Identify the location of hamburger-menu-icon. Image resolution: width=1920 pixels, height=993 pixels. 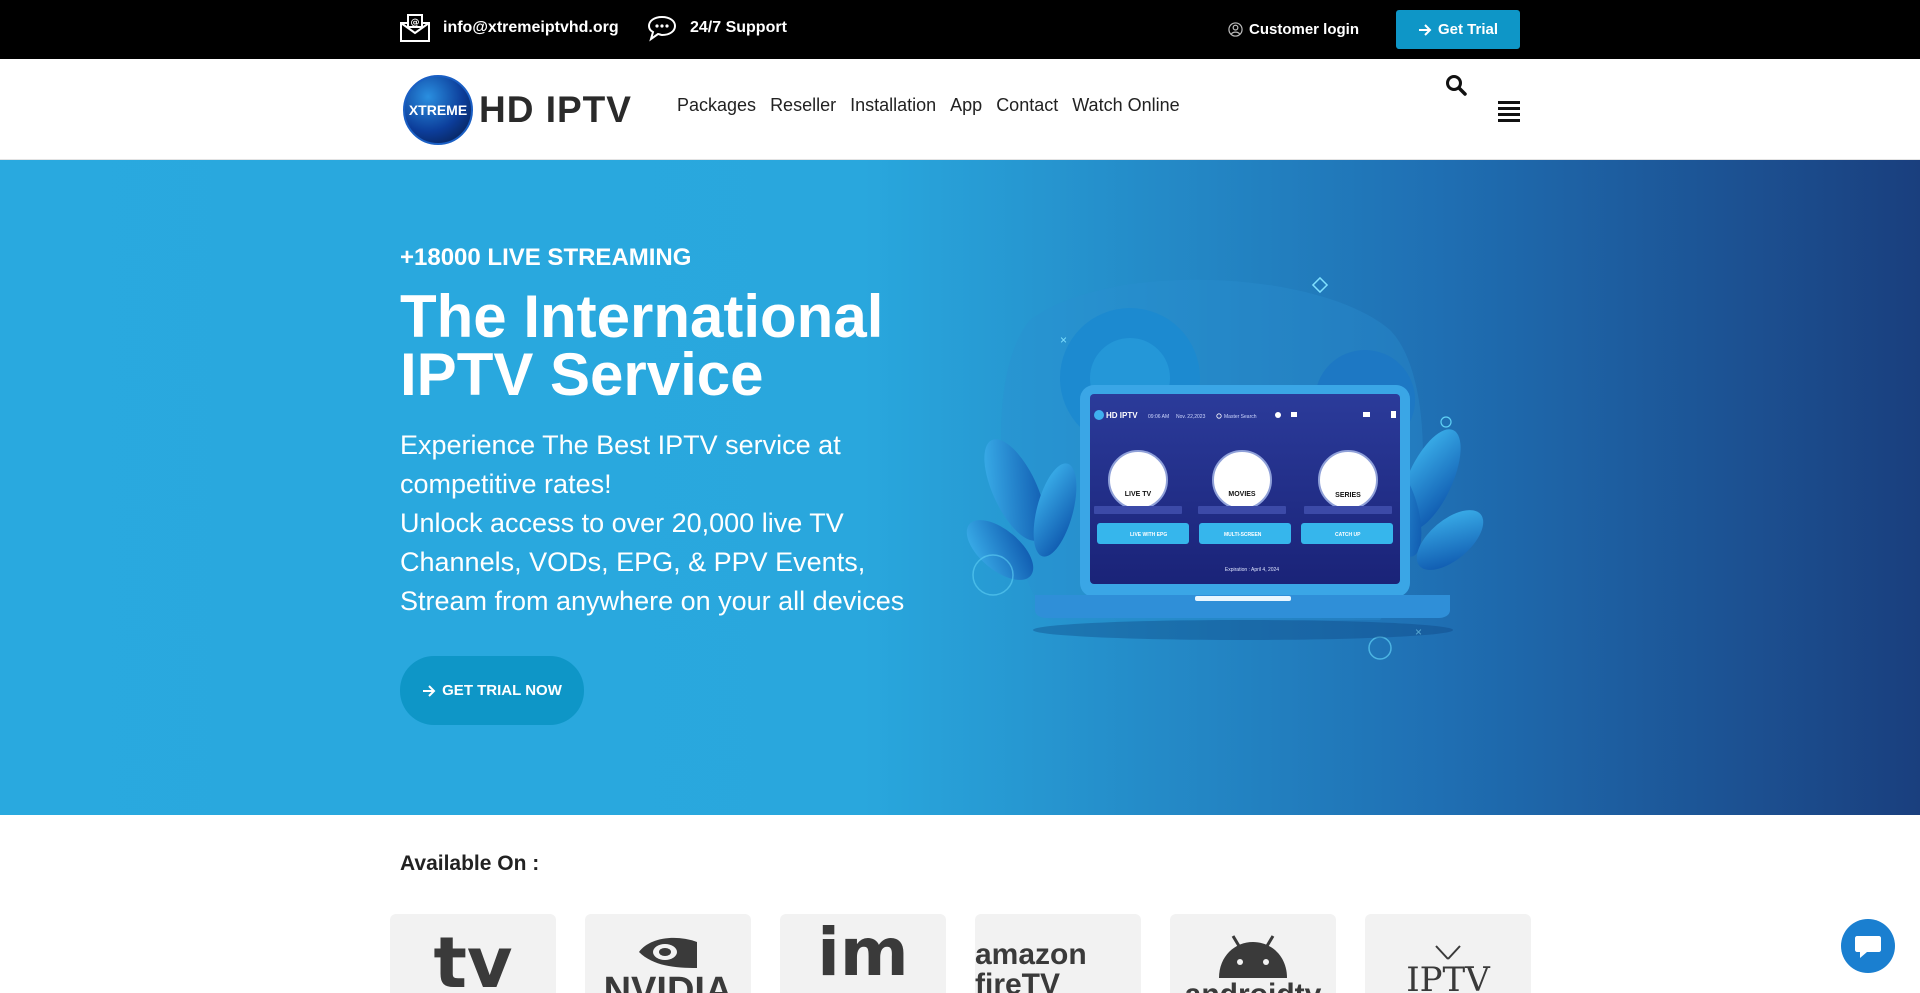
(1509, 111).